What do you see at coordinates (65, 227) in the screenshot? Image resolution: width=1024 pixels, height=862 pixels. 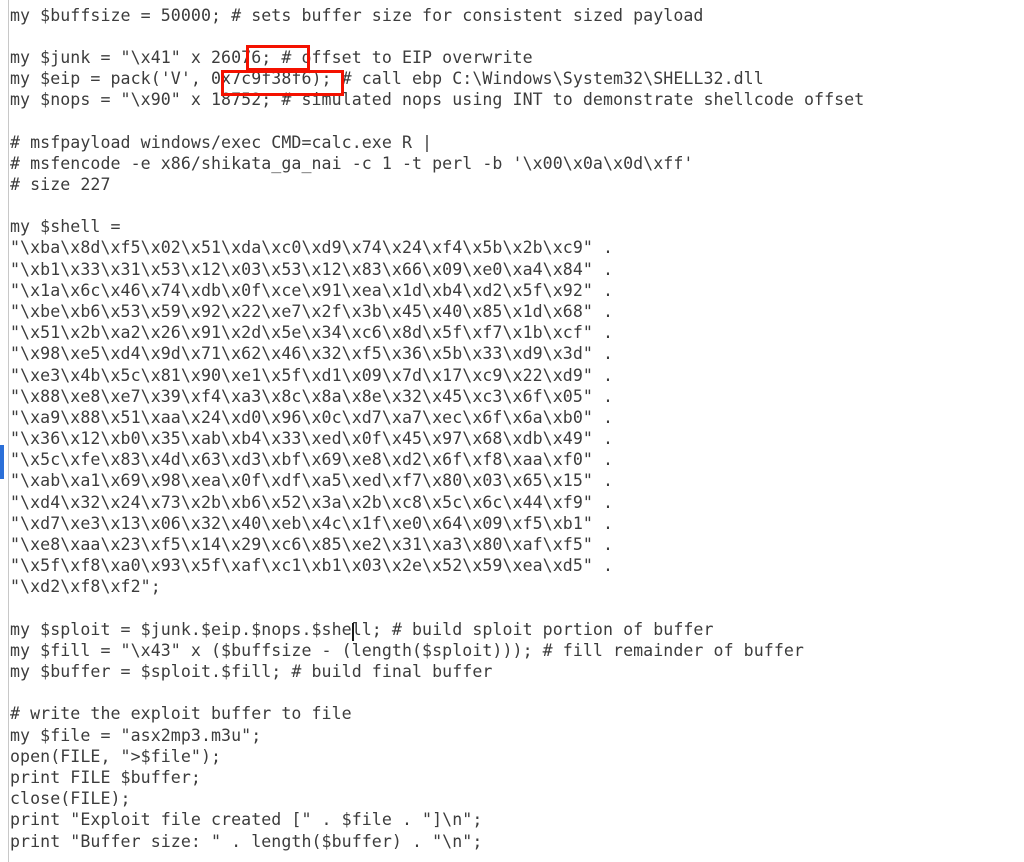 I see `code-line: my $shell =` at bounding box center [65, 227].